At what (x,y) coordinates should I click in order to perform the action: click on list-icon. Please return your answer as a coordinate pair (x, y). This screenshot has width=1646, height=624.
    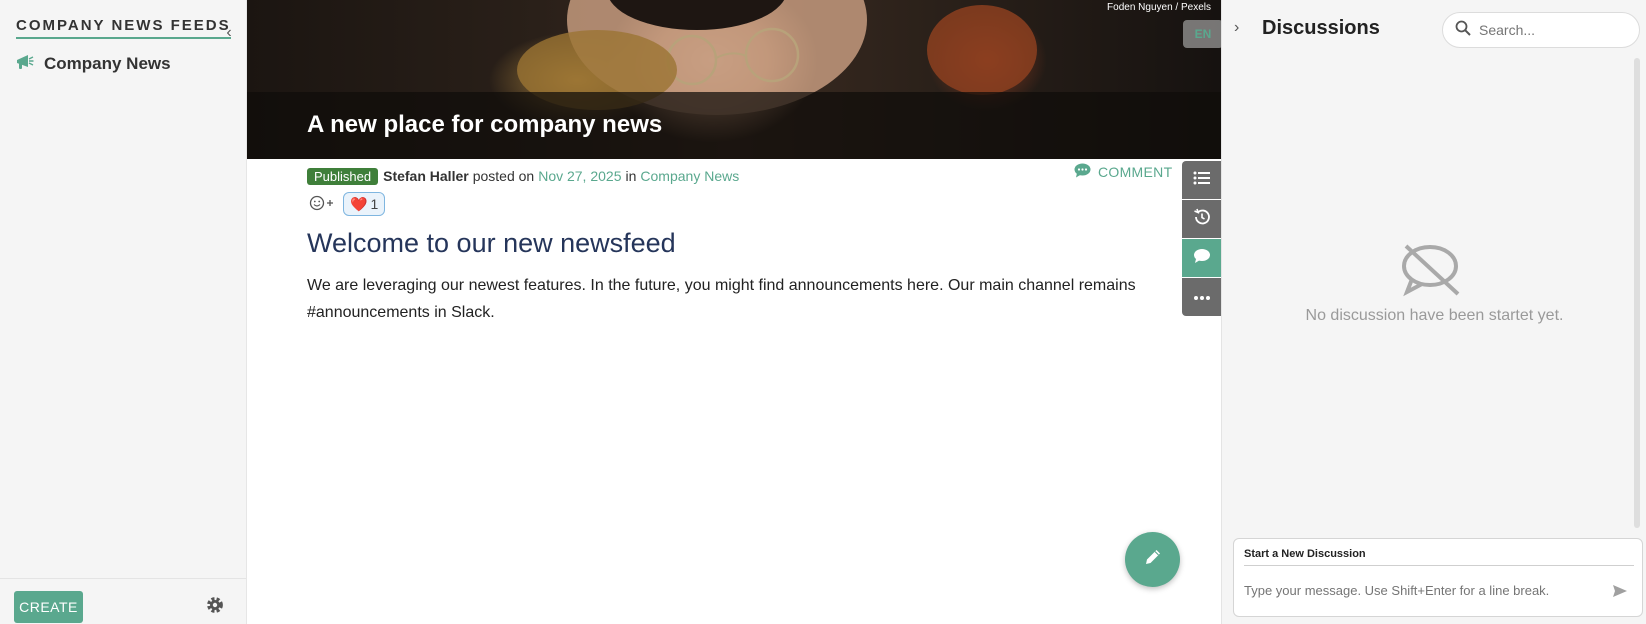
    Looking at the image, I should click on (1202, 180).